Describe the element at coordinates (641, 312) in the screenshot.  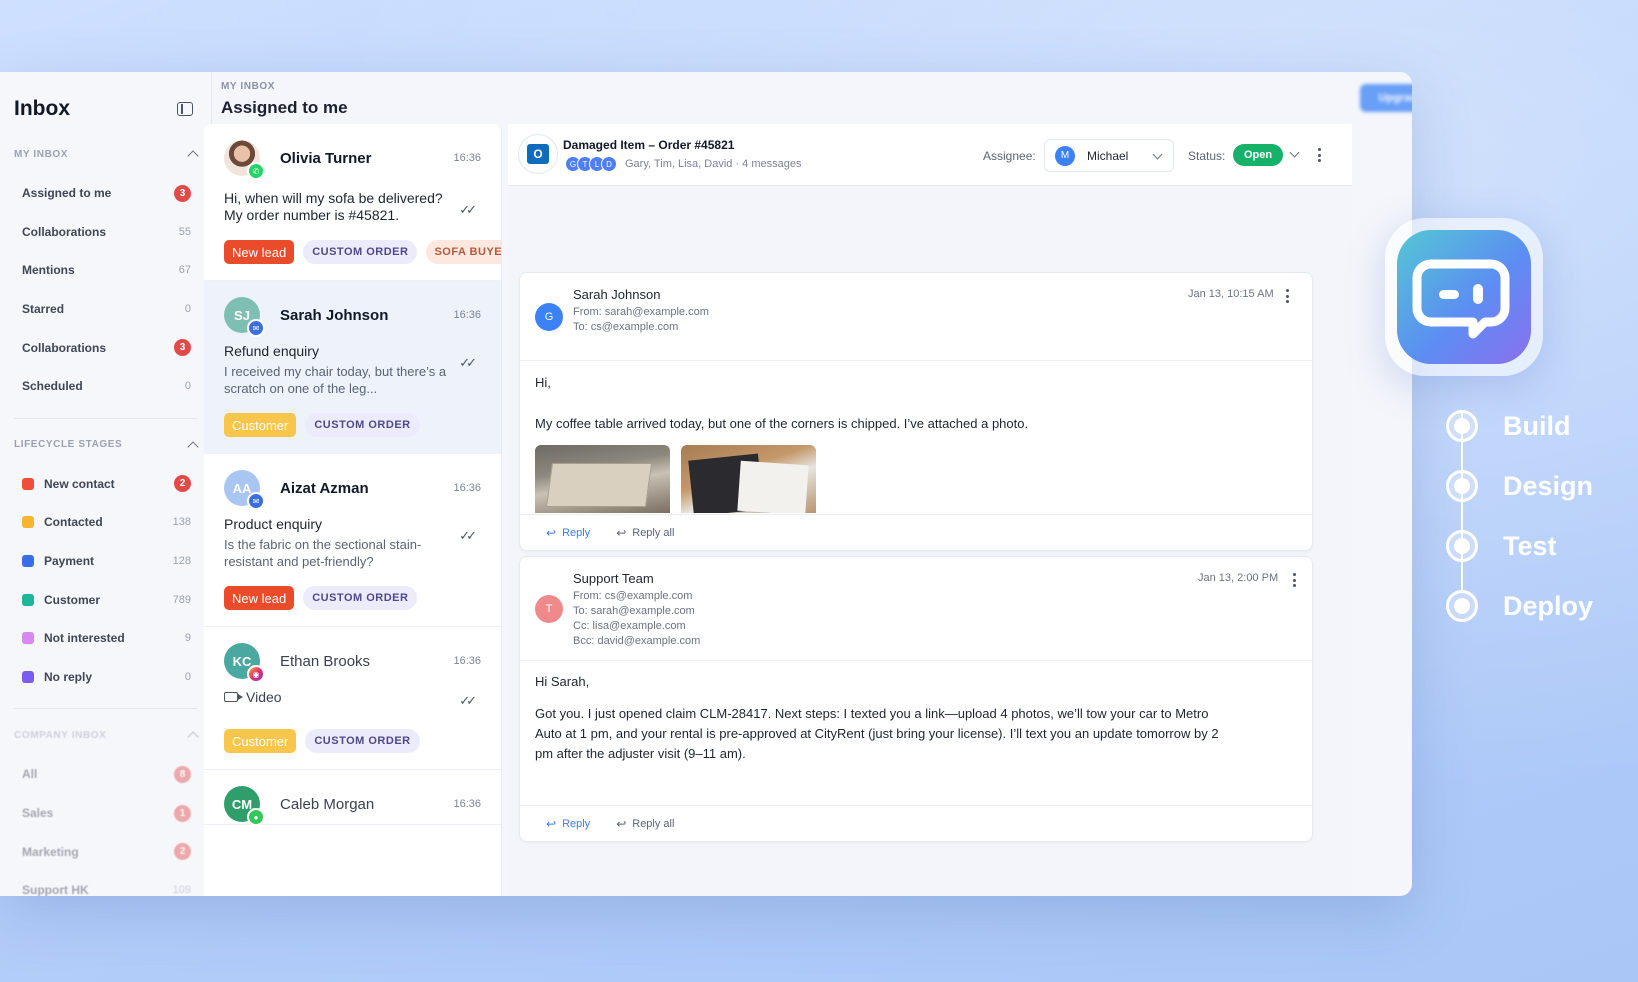
I see `from-line: From: sarah@example.com` at that location.